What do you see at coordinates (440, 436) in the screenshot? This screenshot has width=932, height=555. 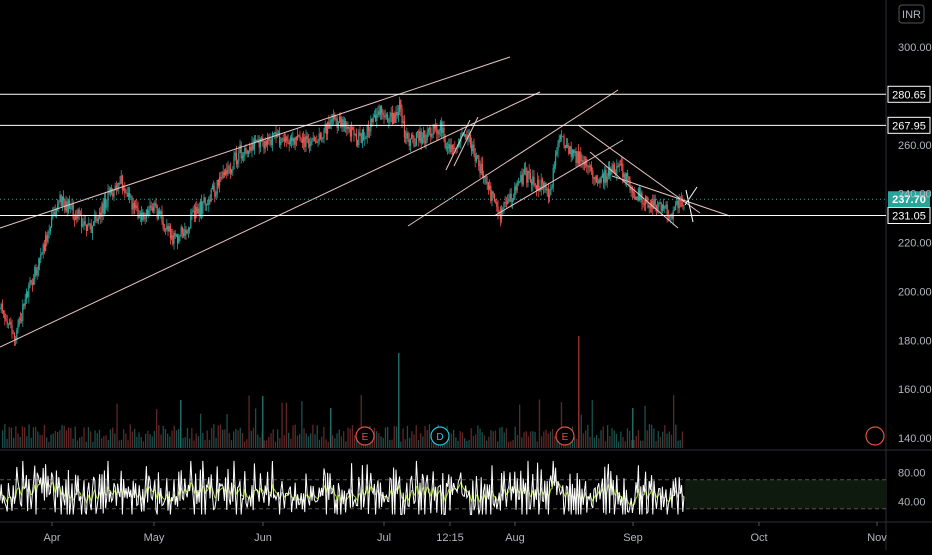 I see `dividend-marker: D` at bounding box center [440, 436].